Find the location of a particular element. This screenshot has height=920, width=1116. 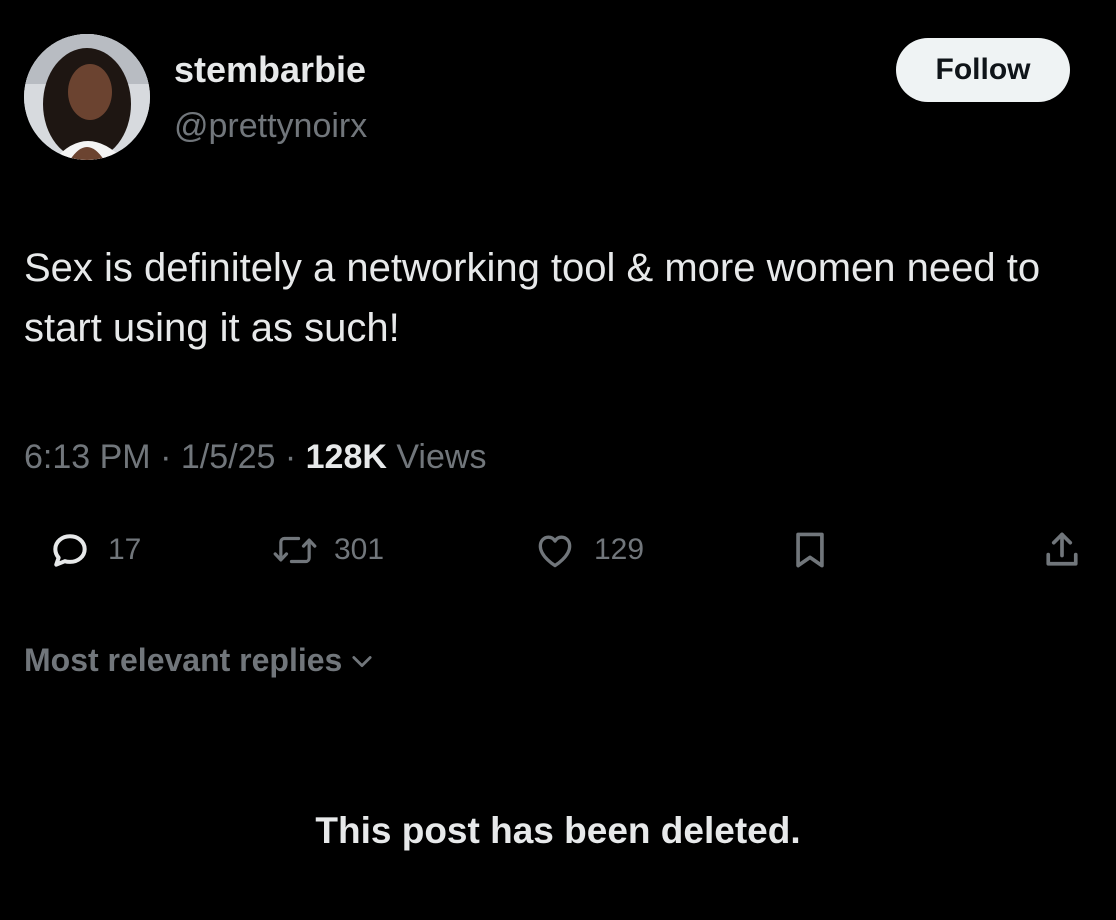

tweet-date: 1/5/25 is located at coordinates (228, 457).